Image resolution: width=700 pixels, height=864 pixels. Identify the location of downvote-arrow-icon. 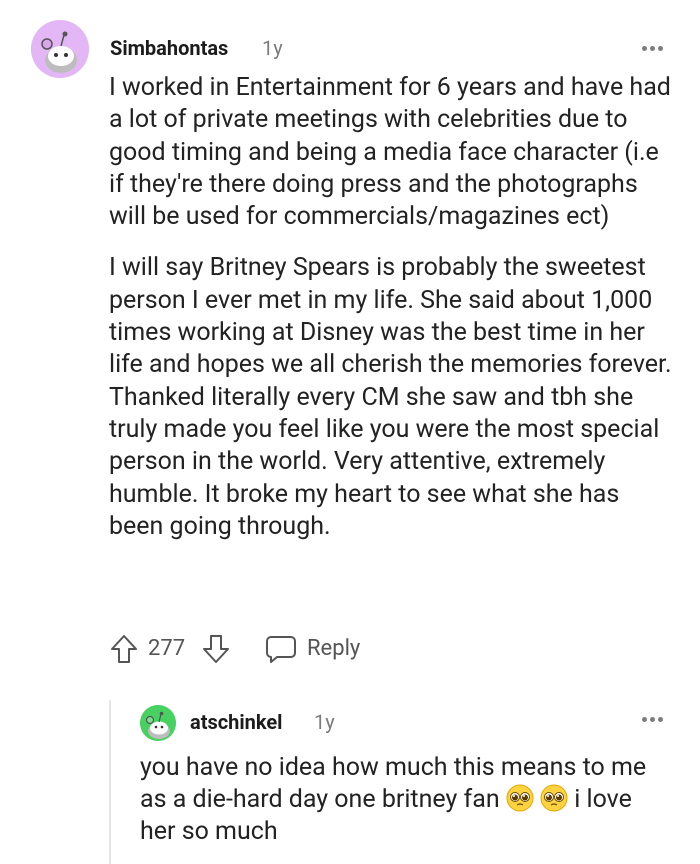
(216, 649).